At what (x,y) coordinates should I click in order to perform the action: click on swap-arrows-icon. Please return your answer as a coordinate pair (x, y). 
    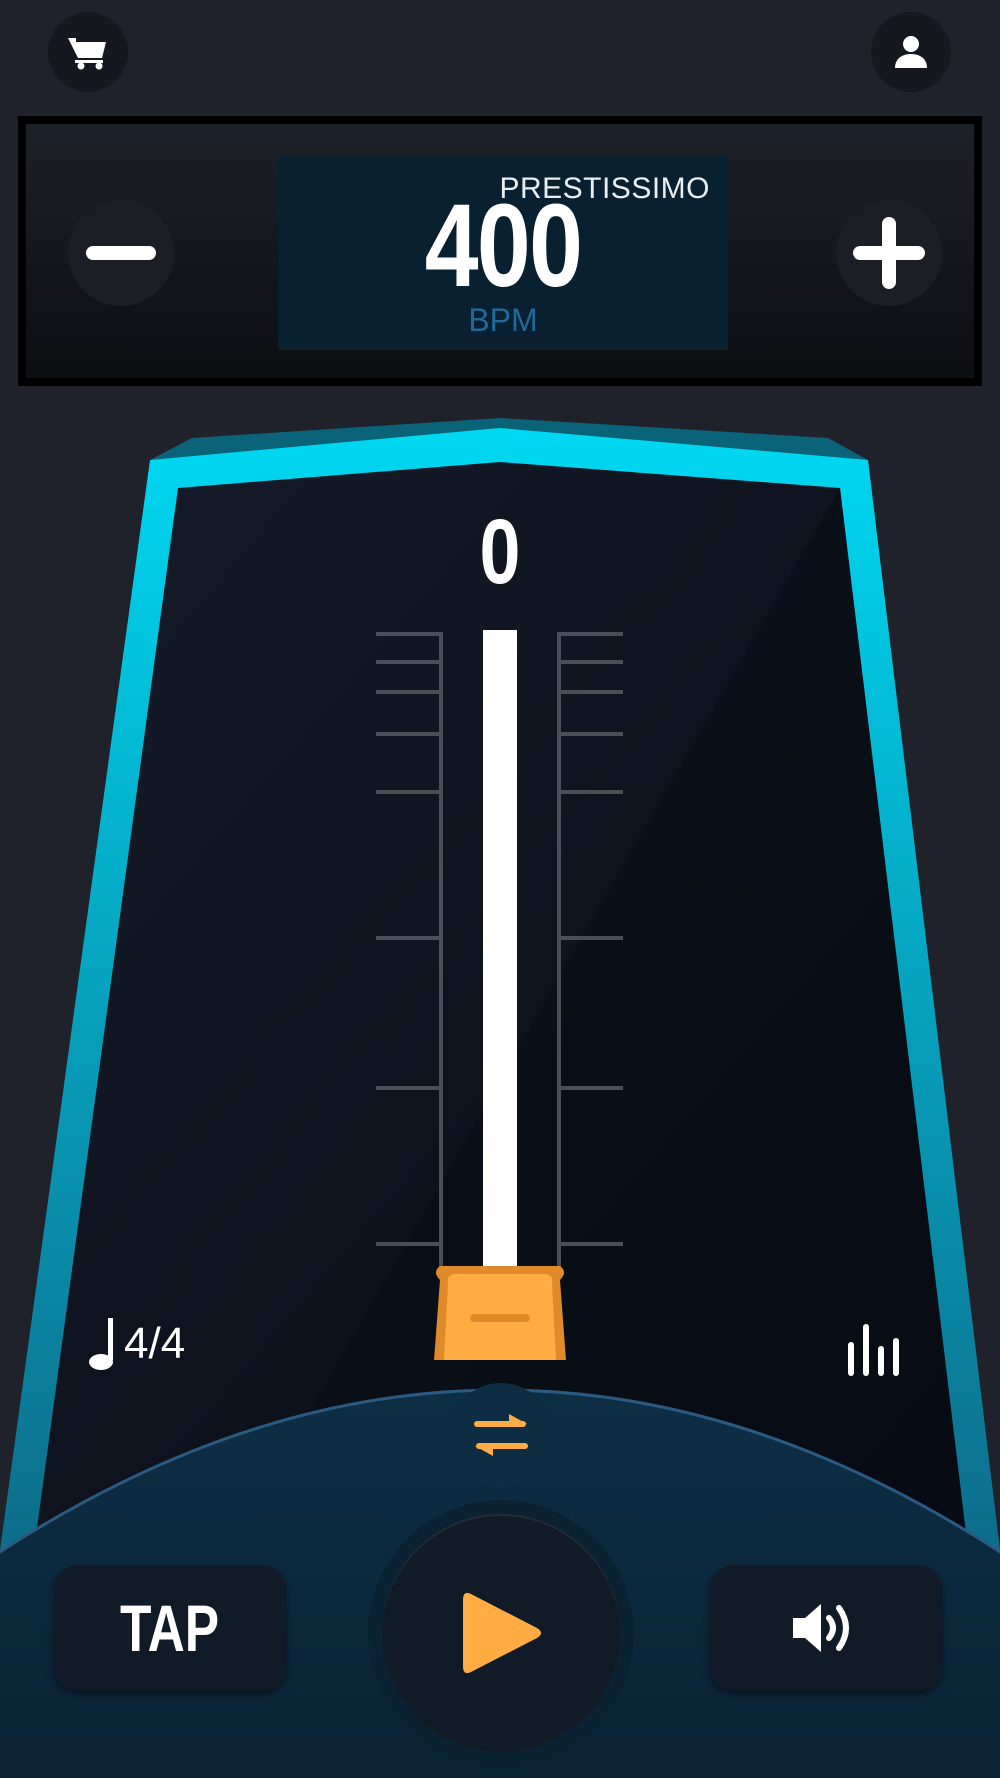
    Looking at the image, I should click on (501, 1435).